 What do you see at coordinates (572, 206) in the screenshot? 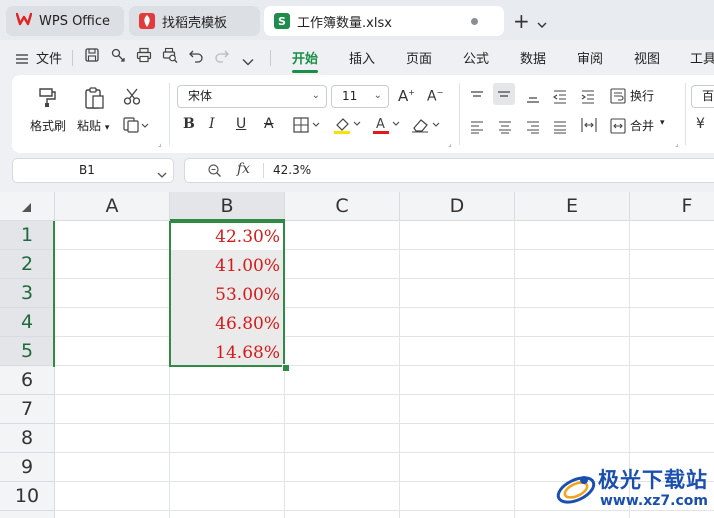
I see `column-header-e: E` at bounding box center [572, 206].